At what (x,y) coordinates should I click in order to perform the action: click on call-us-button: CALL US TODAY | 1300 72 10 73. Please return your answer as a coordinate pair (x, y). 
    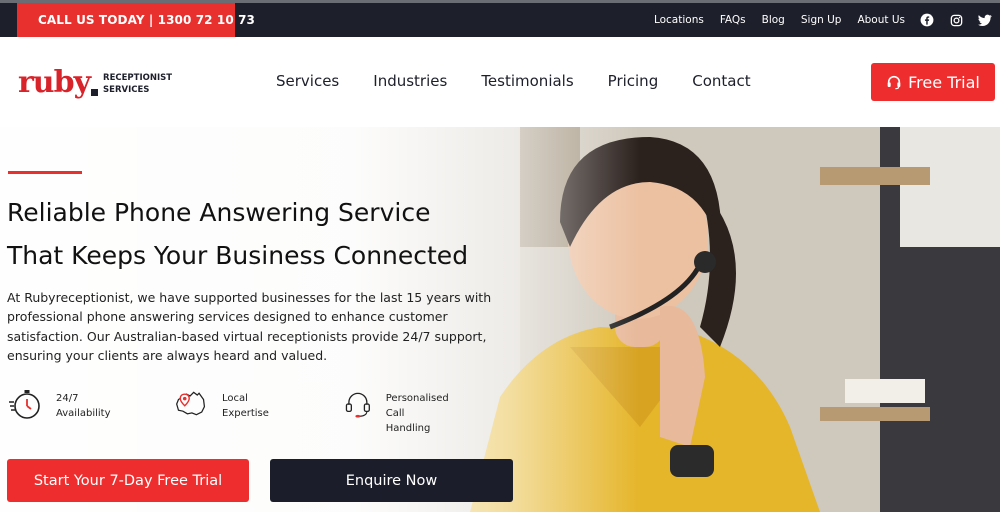
    Looking at the image, I should click on (136, 20).